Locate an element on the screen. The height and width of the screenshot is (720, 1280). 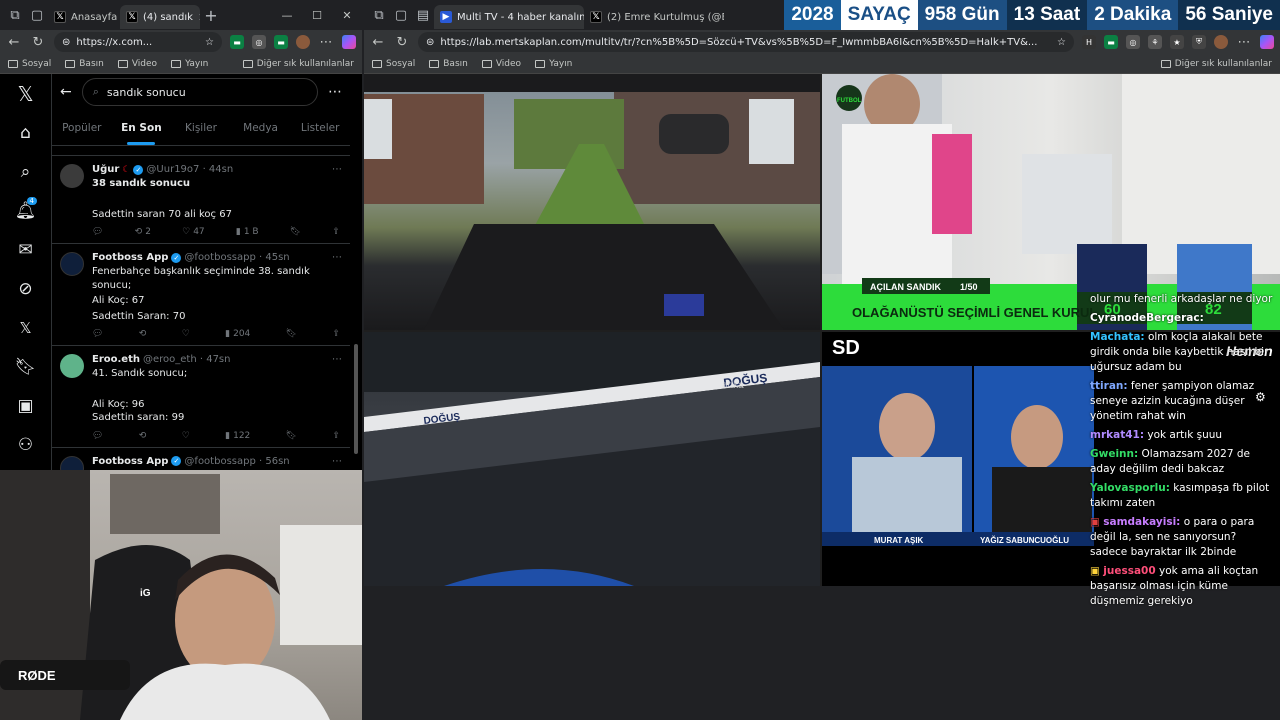
notifications-icon: 🔔︎ 4 is located at coordinates (25, 210).